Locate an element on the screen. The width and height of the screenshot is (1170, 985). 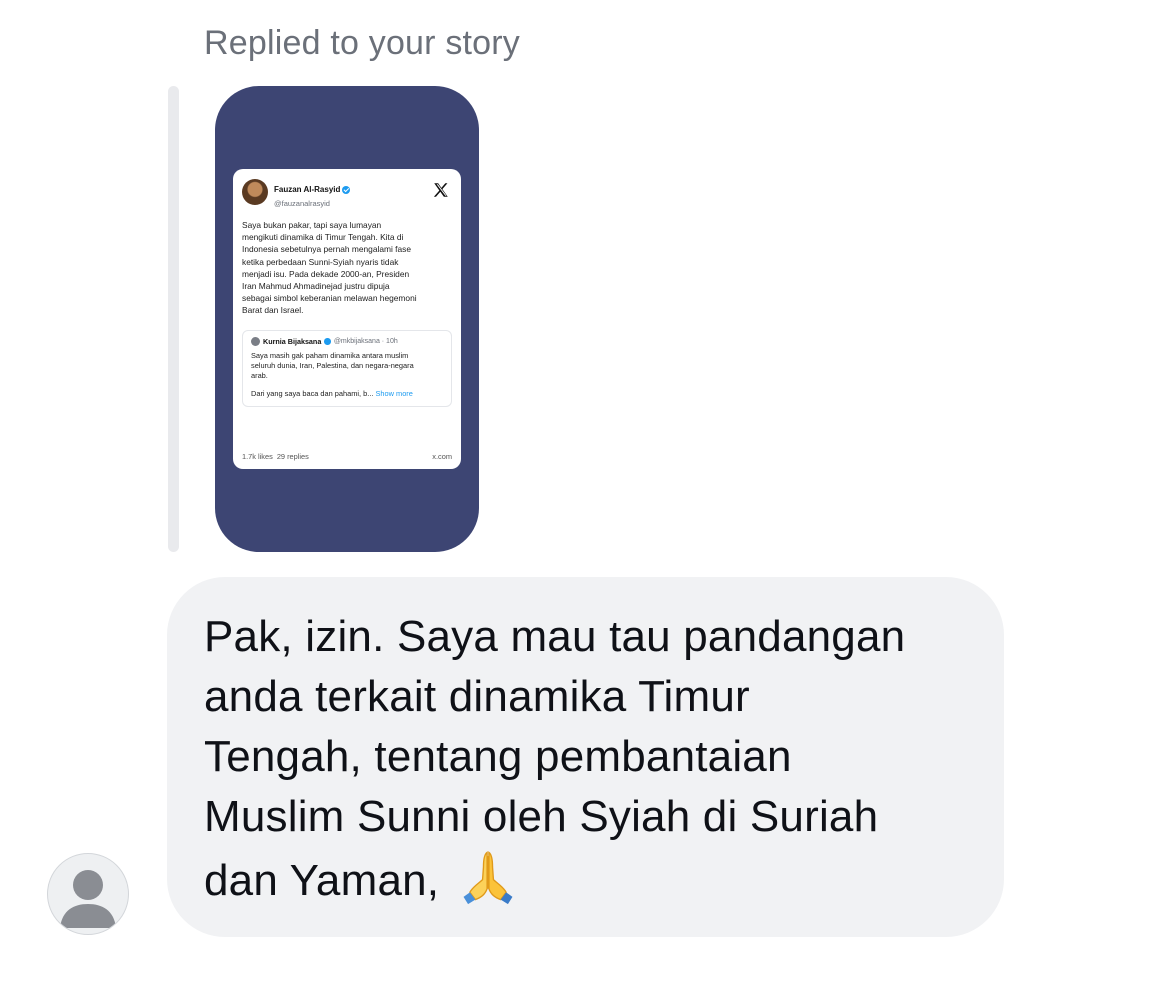
default-person-avatar-icon is located at coordinates (88, 899).